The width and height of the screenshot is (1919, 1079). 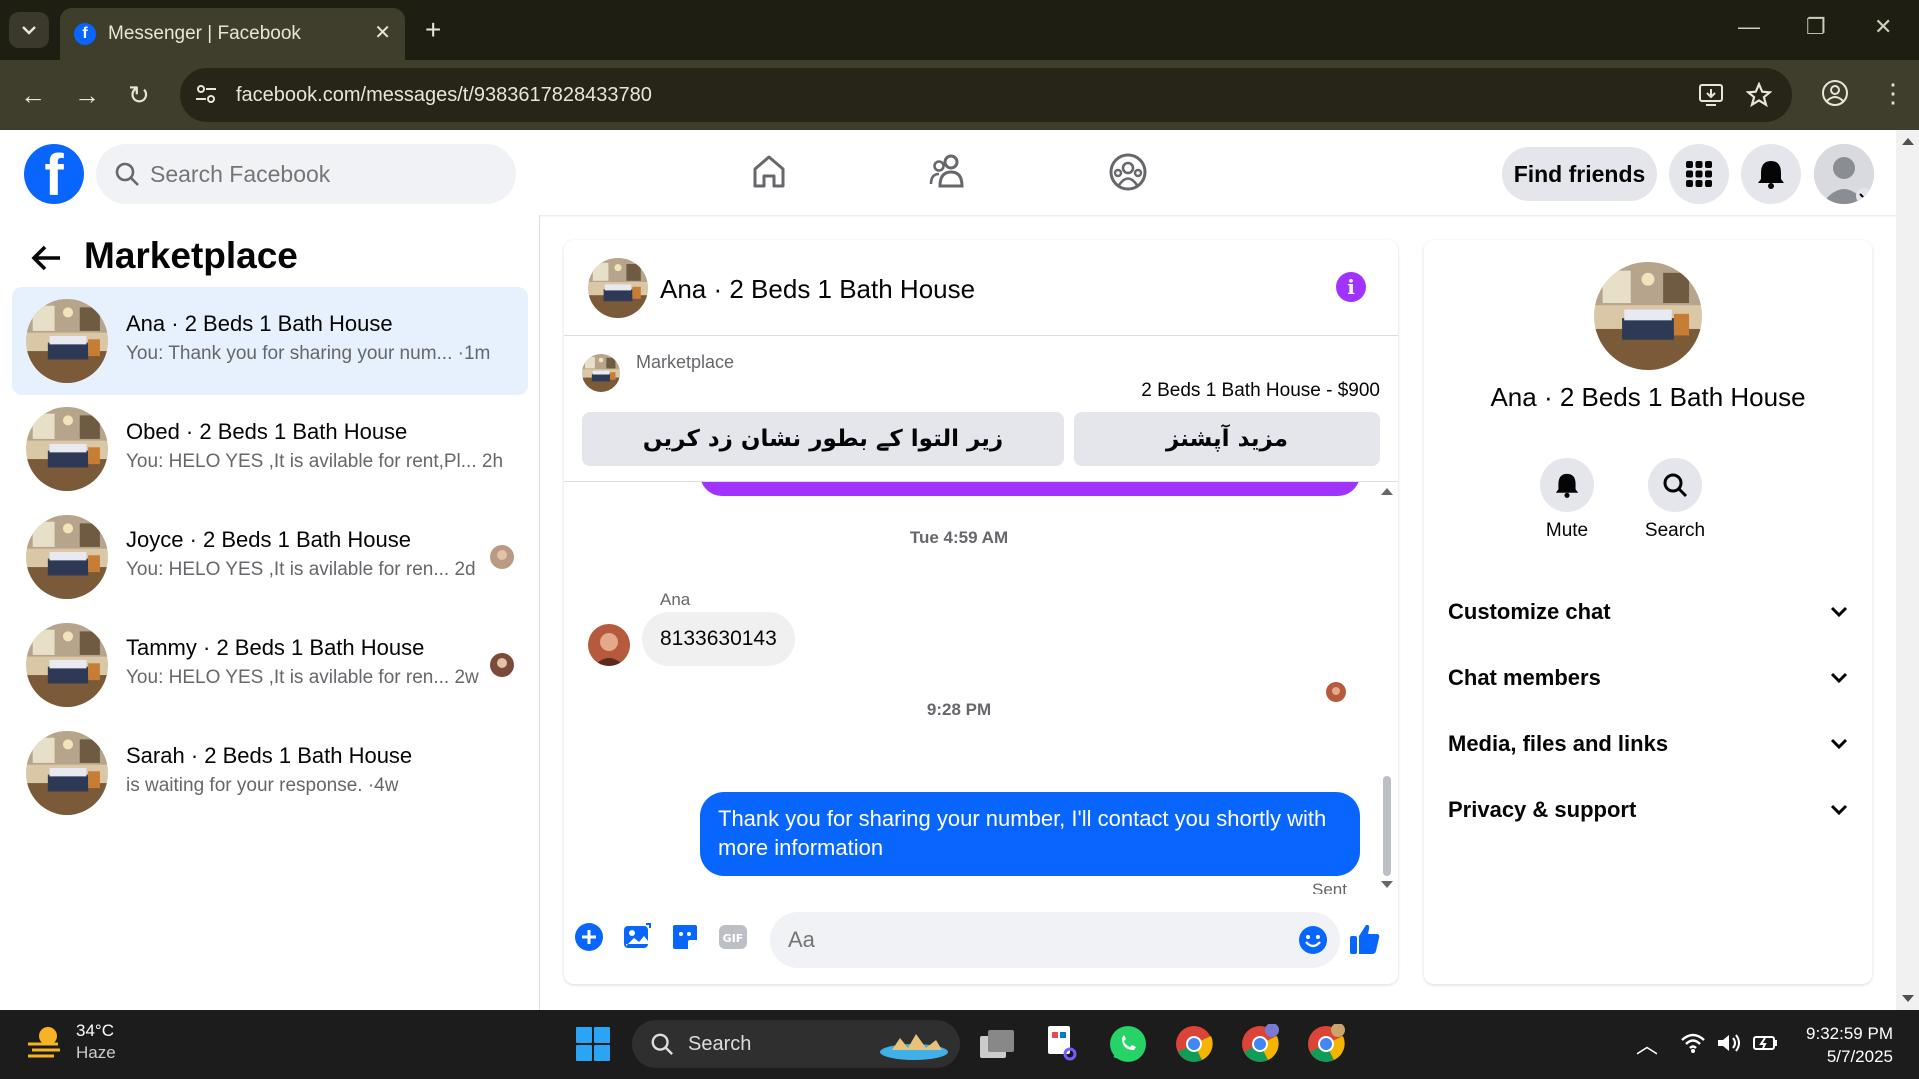 I want to click on battery-icon, so click(x=1766, y=1043).